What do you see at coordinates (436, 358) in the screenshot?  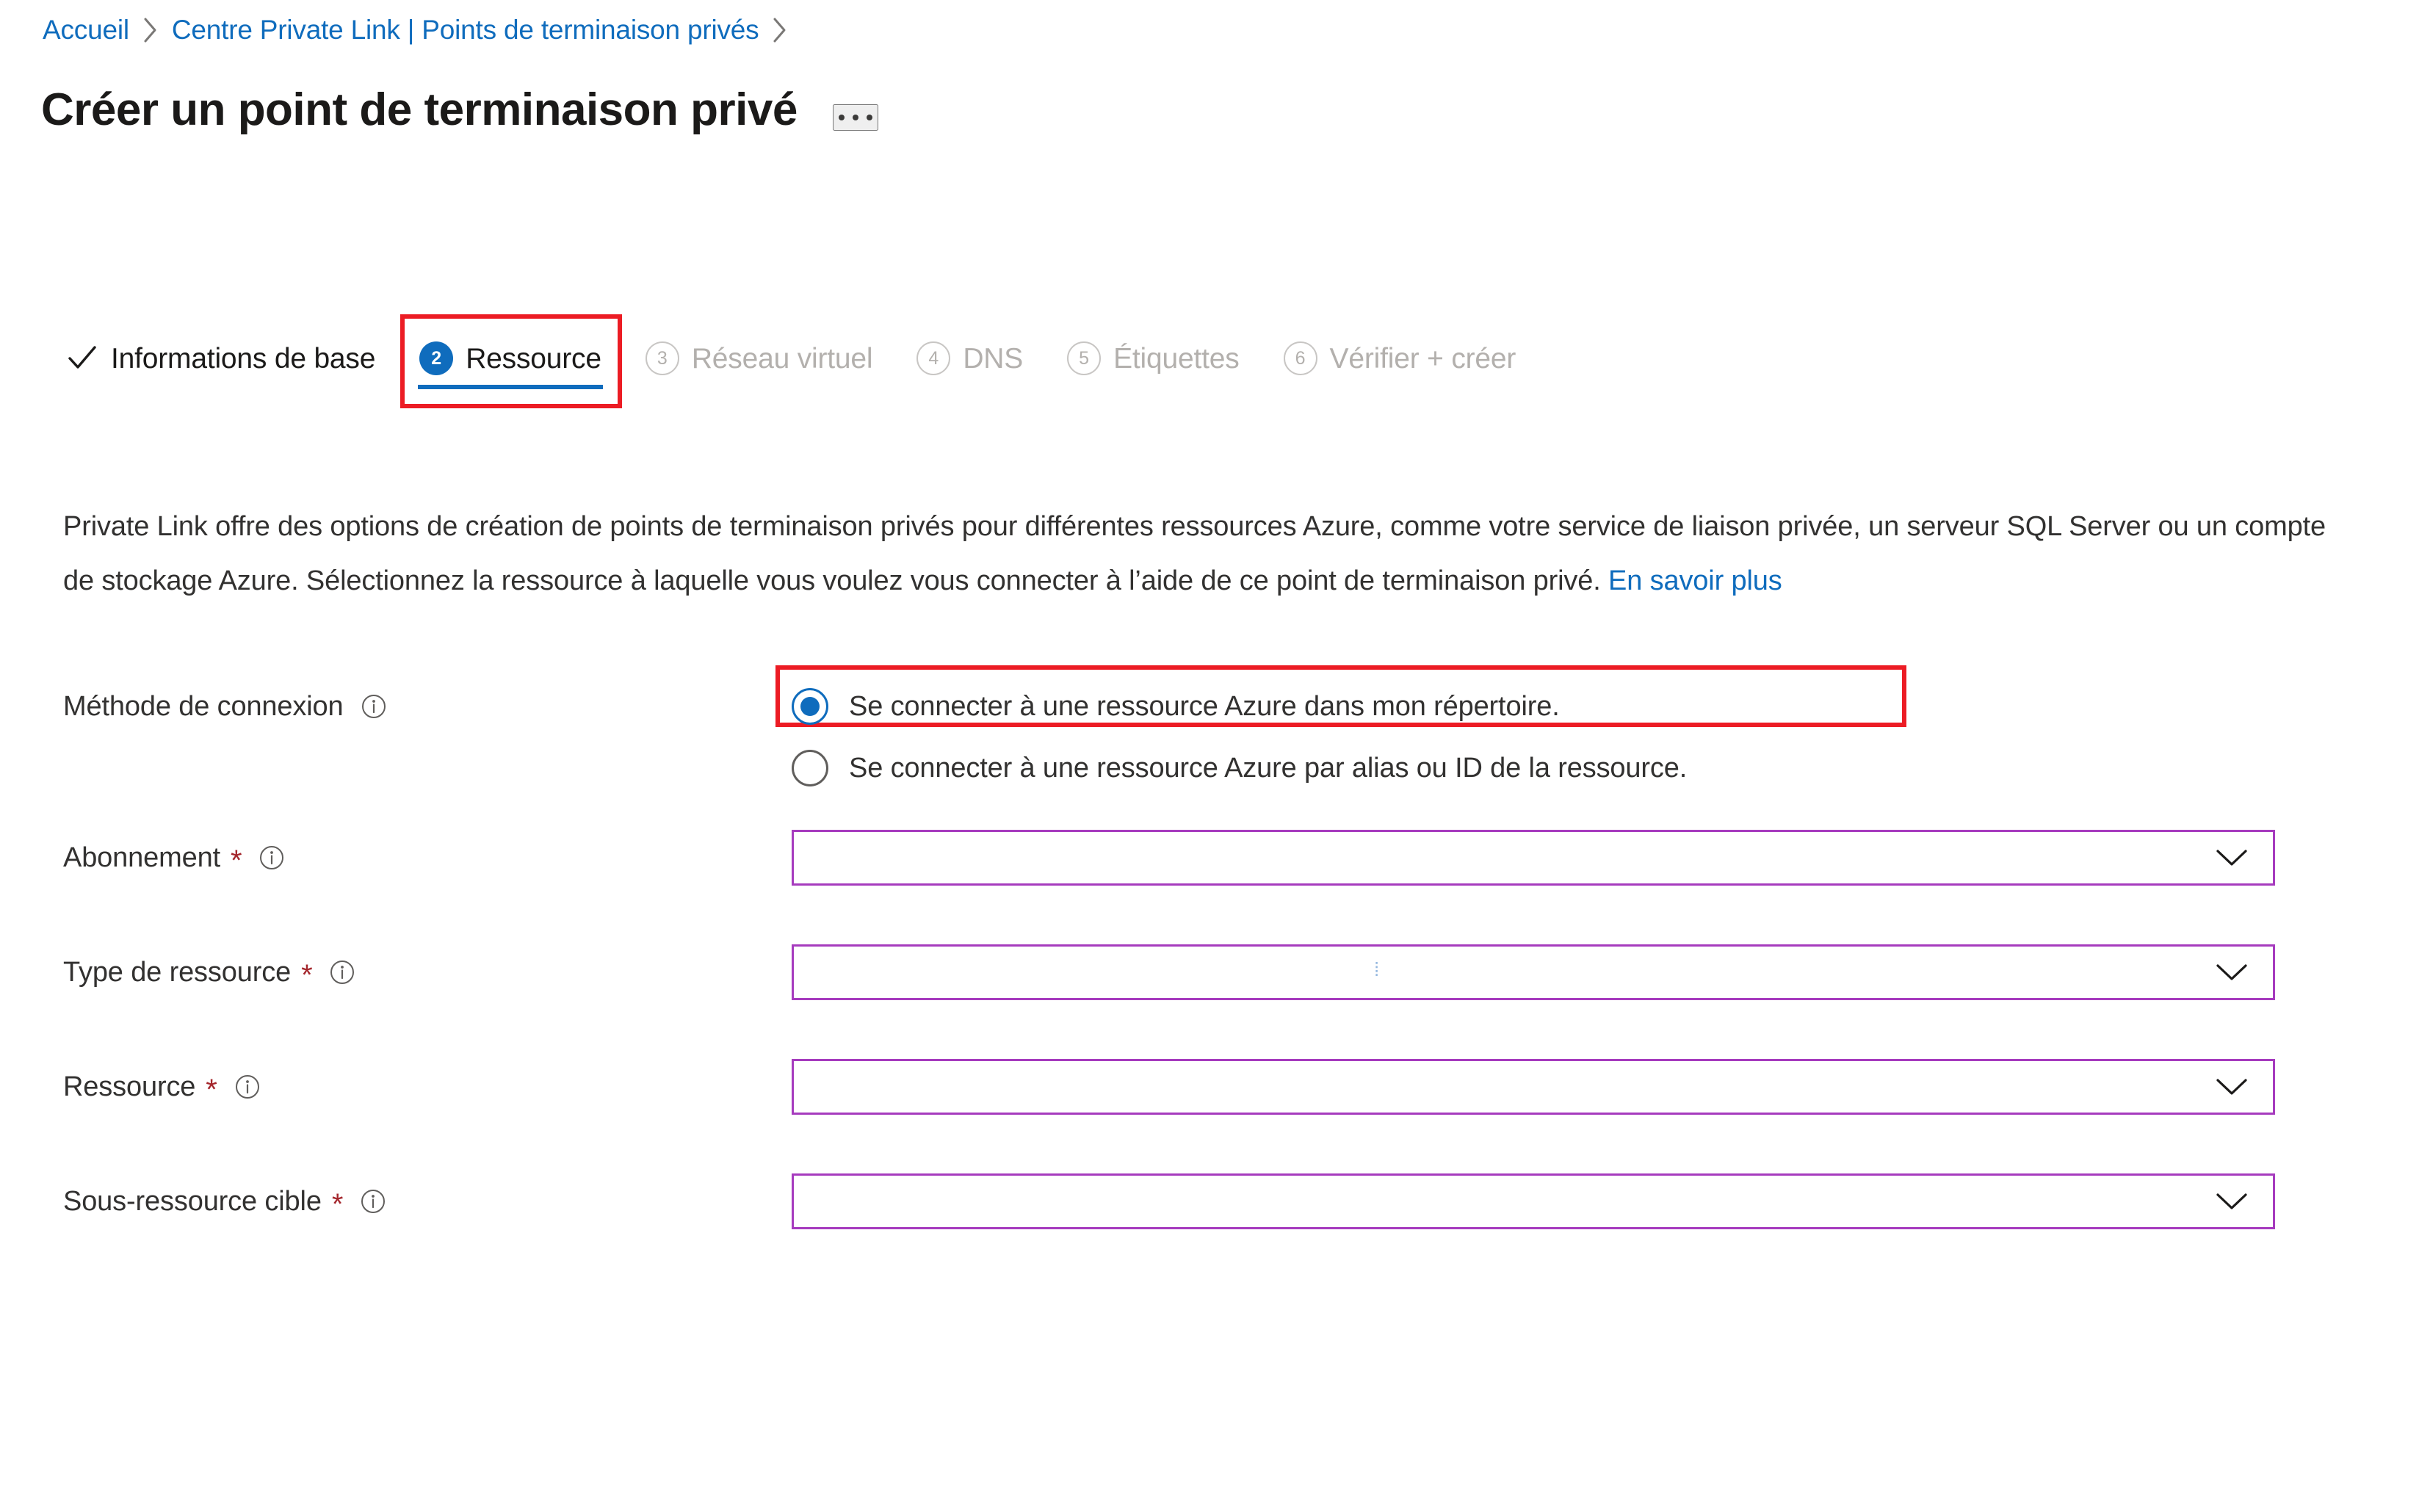 I see `step-number-badge: 2` at bounding box center [436, 358].